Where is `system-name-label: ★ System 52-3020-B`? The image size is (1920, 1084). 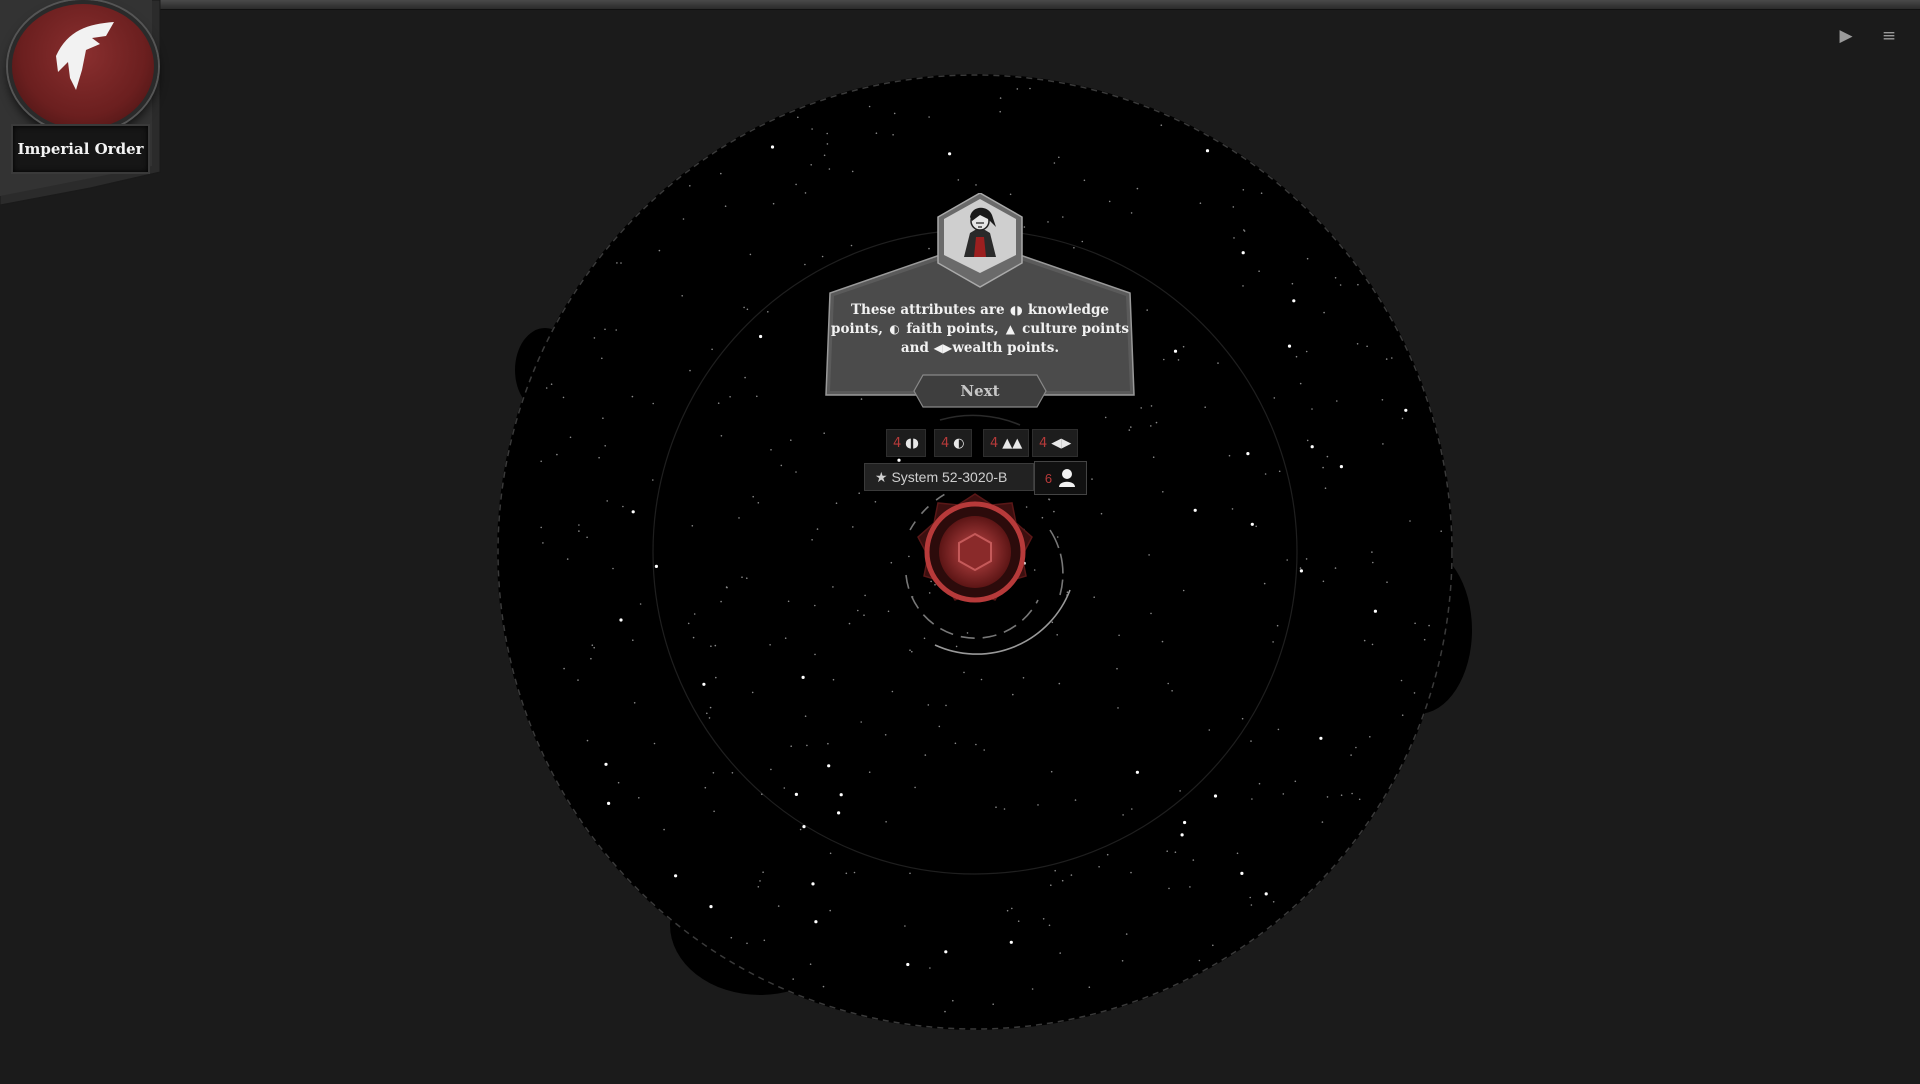
system-name-label: ★ System 52-3020-B is located at coordinates (949, 477).